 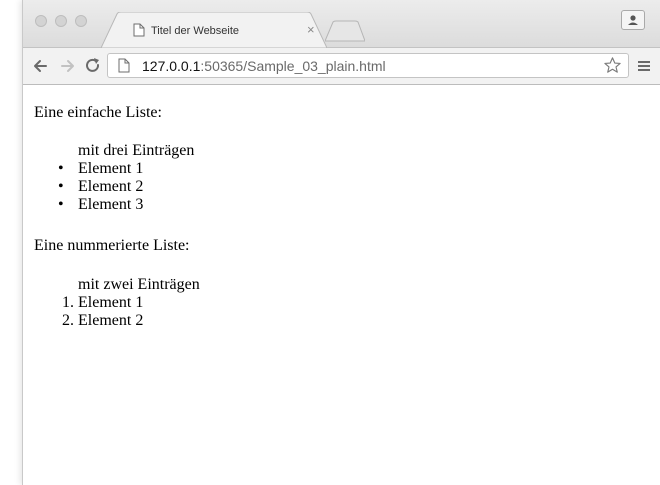 I want to click on ul-heading: Eine einfache Liste:, so click(x=98, y=112).